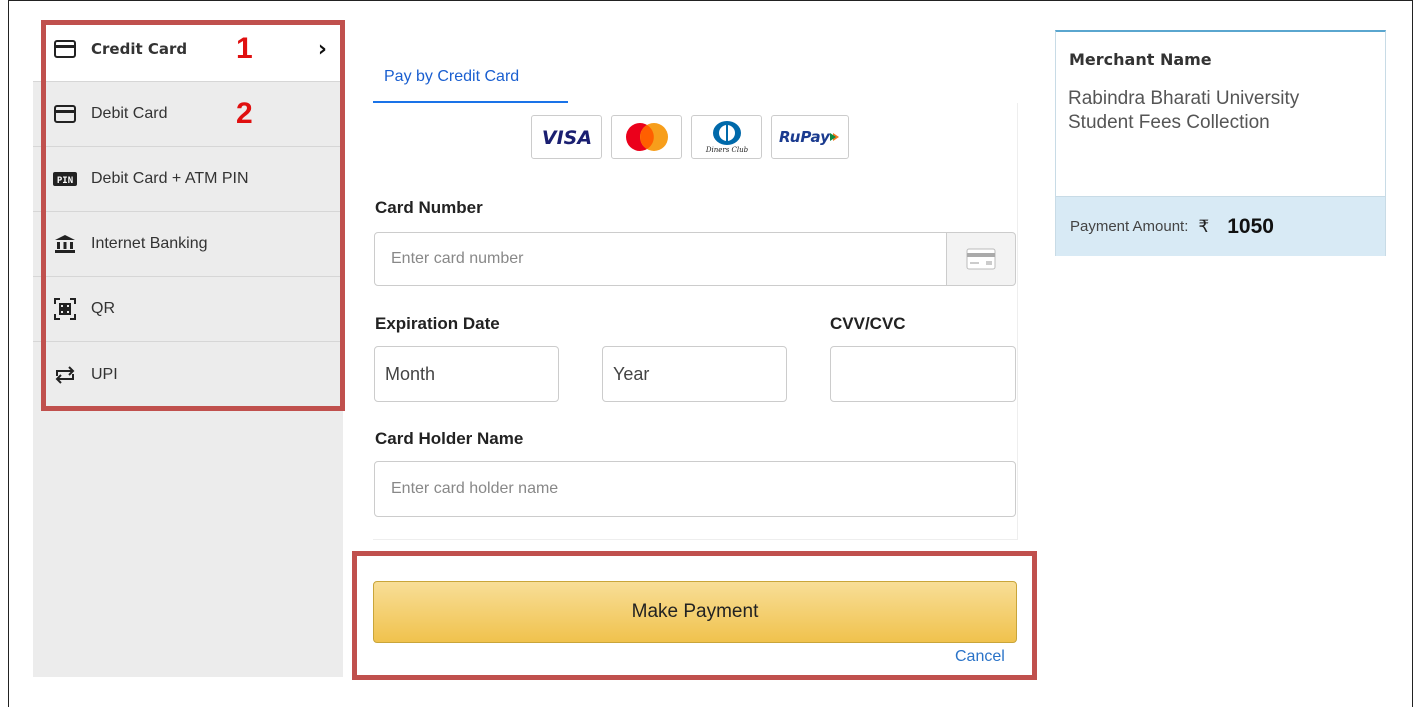  What do you see at coordinates (1250, 226) in the screenshot?
I see `payment-amount-value: 1050` at bounding box center [1250, 226].